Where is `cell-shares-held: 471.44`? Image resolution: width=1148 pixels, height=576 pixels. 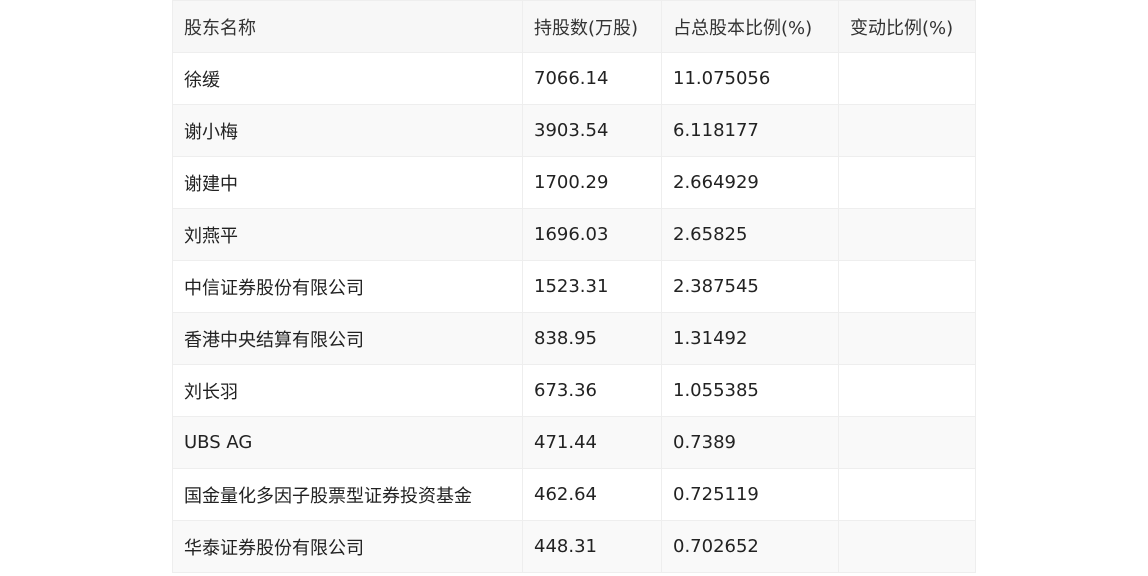
cell-shares-held: 471.44 is located at coordinates (592, 442).